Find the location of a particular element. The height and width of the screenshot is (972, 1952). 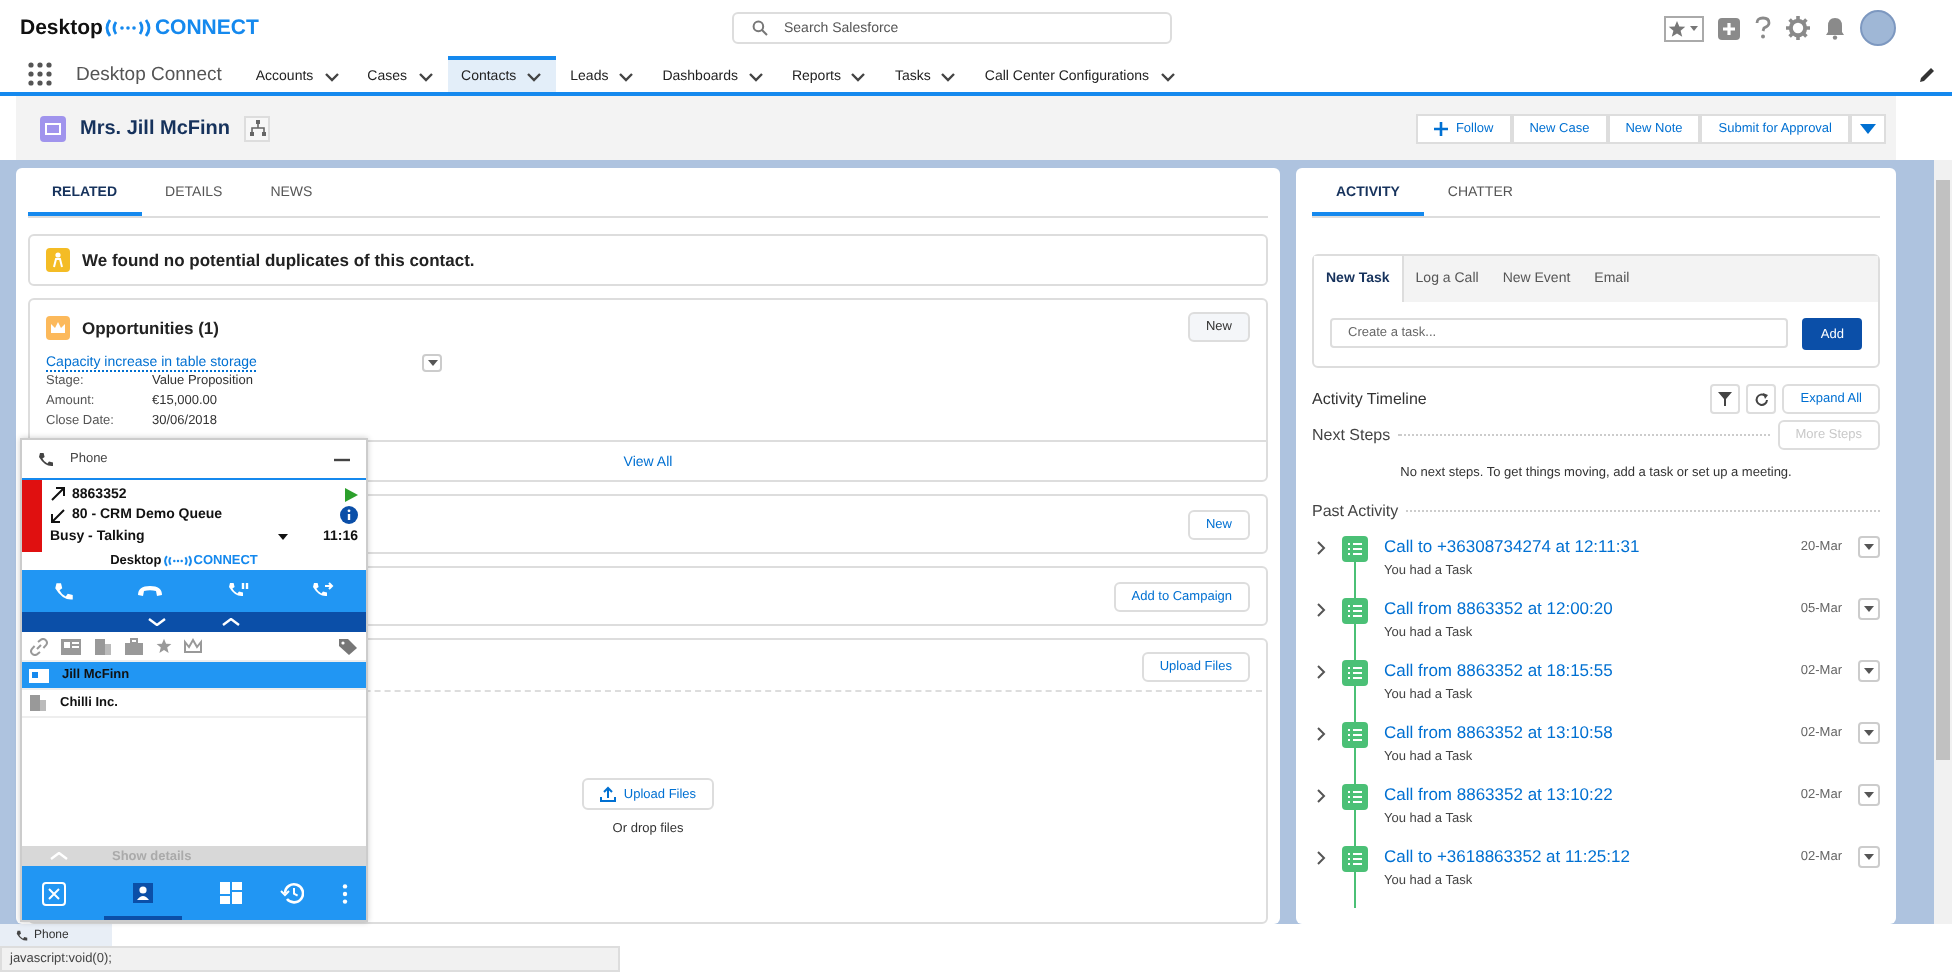

logo-text: Desktop is located at coordinates (61, 28).